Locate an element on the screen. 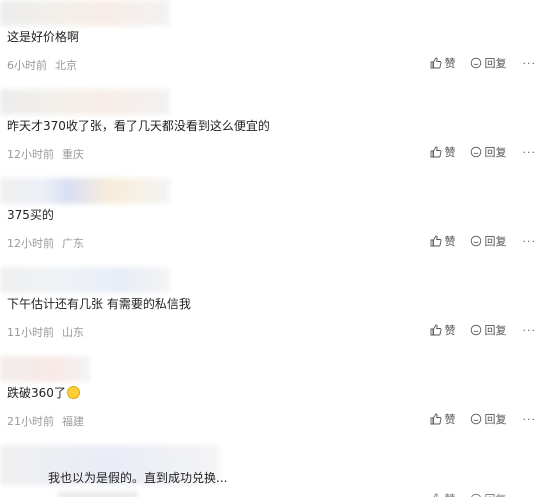  comment-meta: 21小时前 福建 is located at coordinates (45, 421).